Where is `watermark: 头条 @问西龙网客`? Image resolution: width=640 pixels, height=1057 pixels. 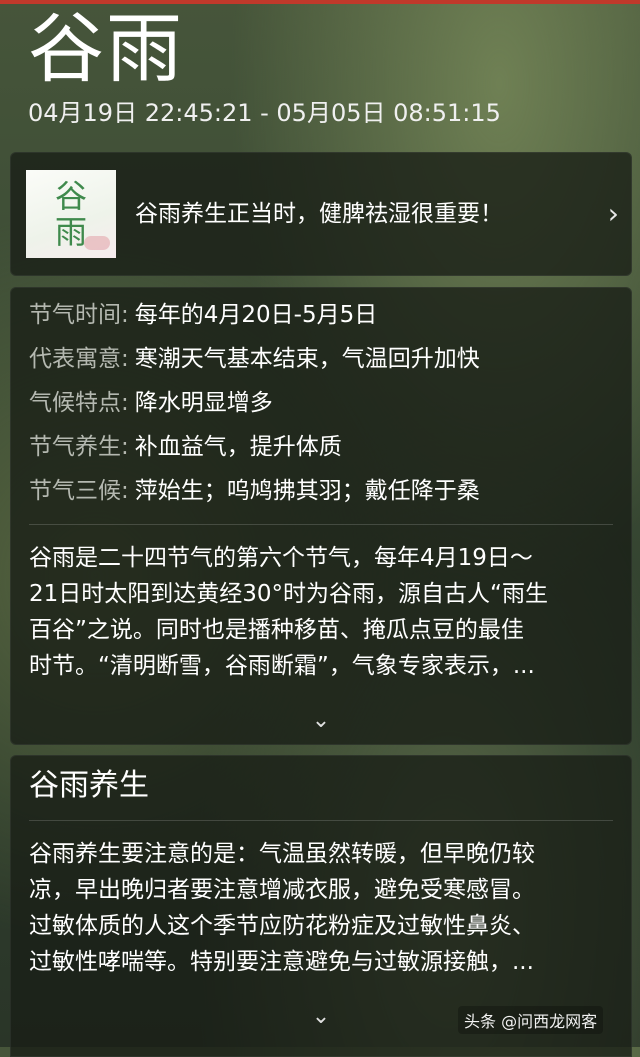
watermark: 头条 @问西龙网客 is located at coordinates (531, 1020).